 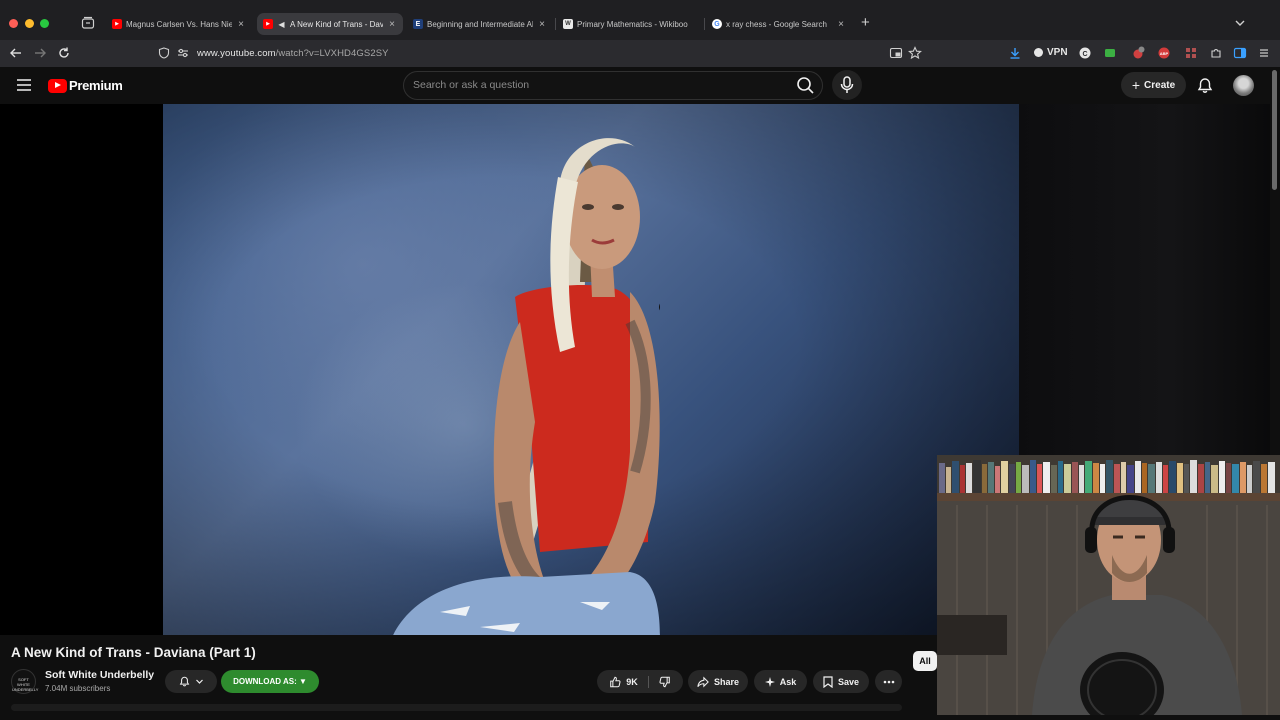 I want to click on sparkle-icon, so click(x=769, y=681).